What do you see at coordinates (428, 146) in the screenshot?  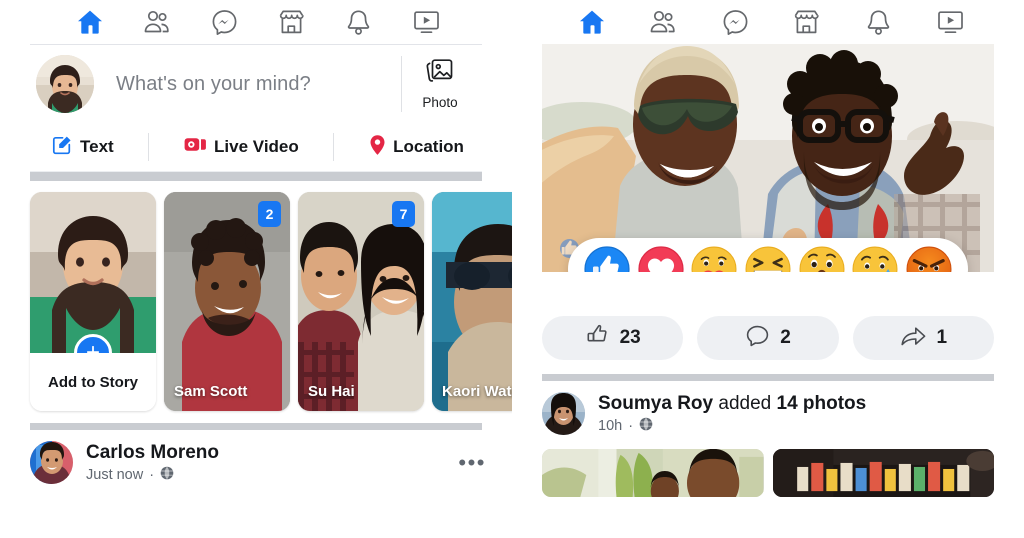 I see `composer-location-label: Location` at bounding box center [428, 146].